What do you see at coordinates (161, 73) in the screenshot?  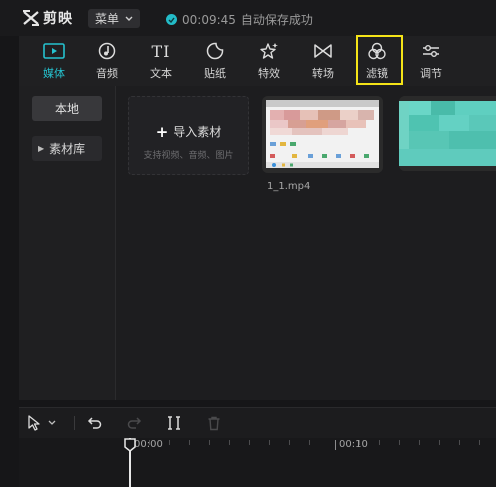 I see `tab-text-label: 文本` at bounding box center [161, 73].